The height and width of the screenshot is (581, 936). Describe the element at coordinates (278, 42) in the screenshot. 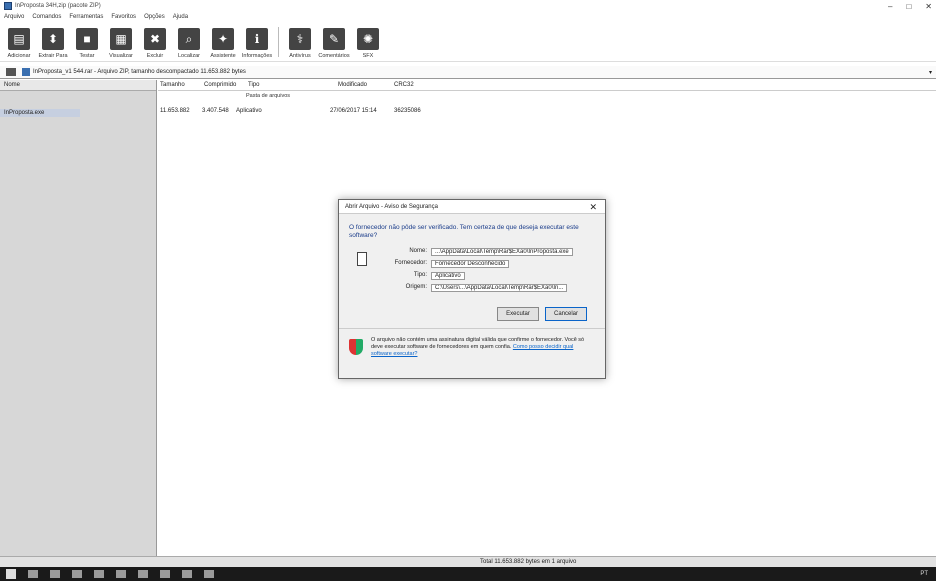

I see `toolbar-separator` at that location.